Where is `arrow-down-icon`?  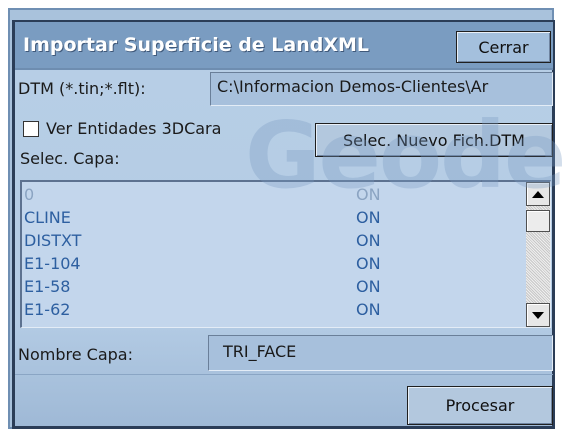 arrow-down-icon is located at coordinates (538, 315).